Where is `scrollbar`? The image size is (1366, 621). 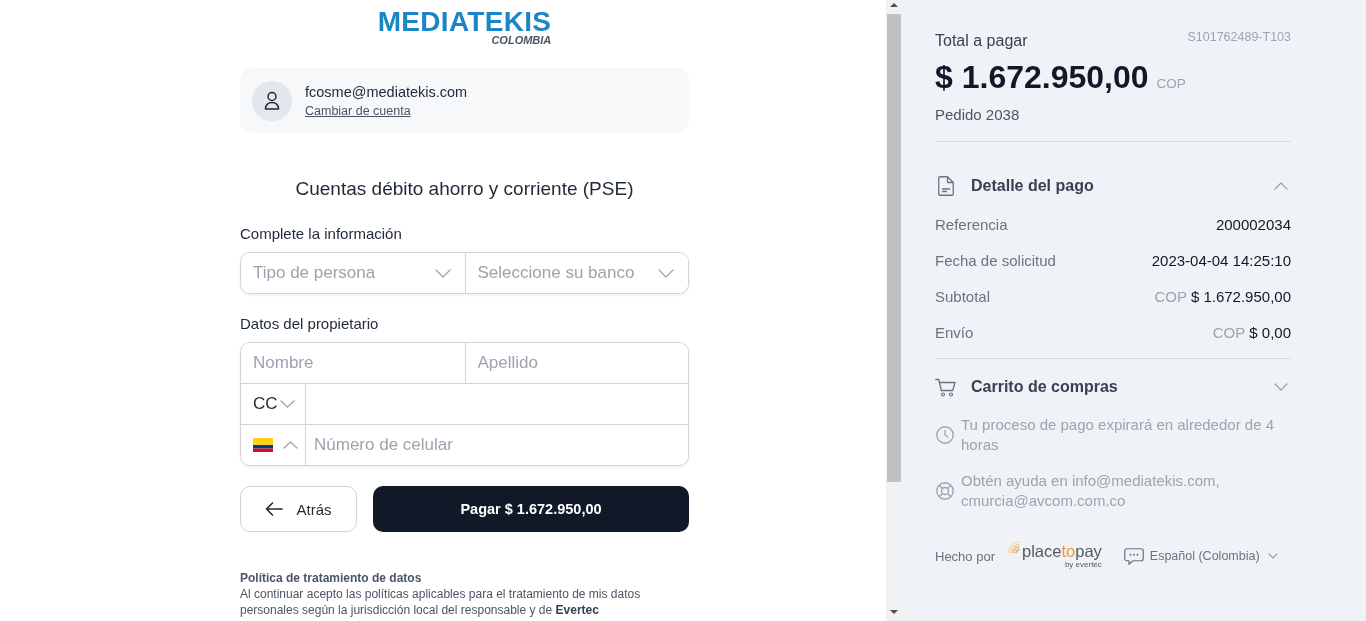 scrollbar is located at coordinates (894, 310).